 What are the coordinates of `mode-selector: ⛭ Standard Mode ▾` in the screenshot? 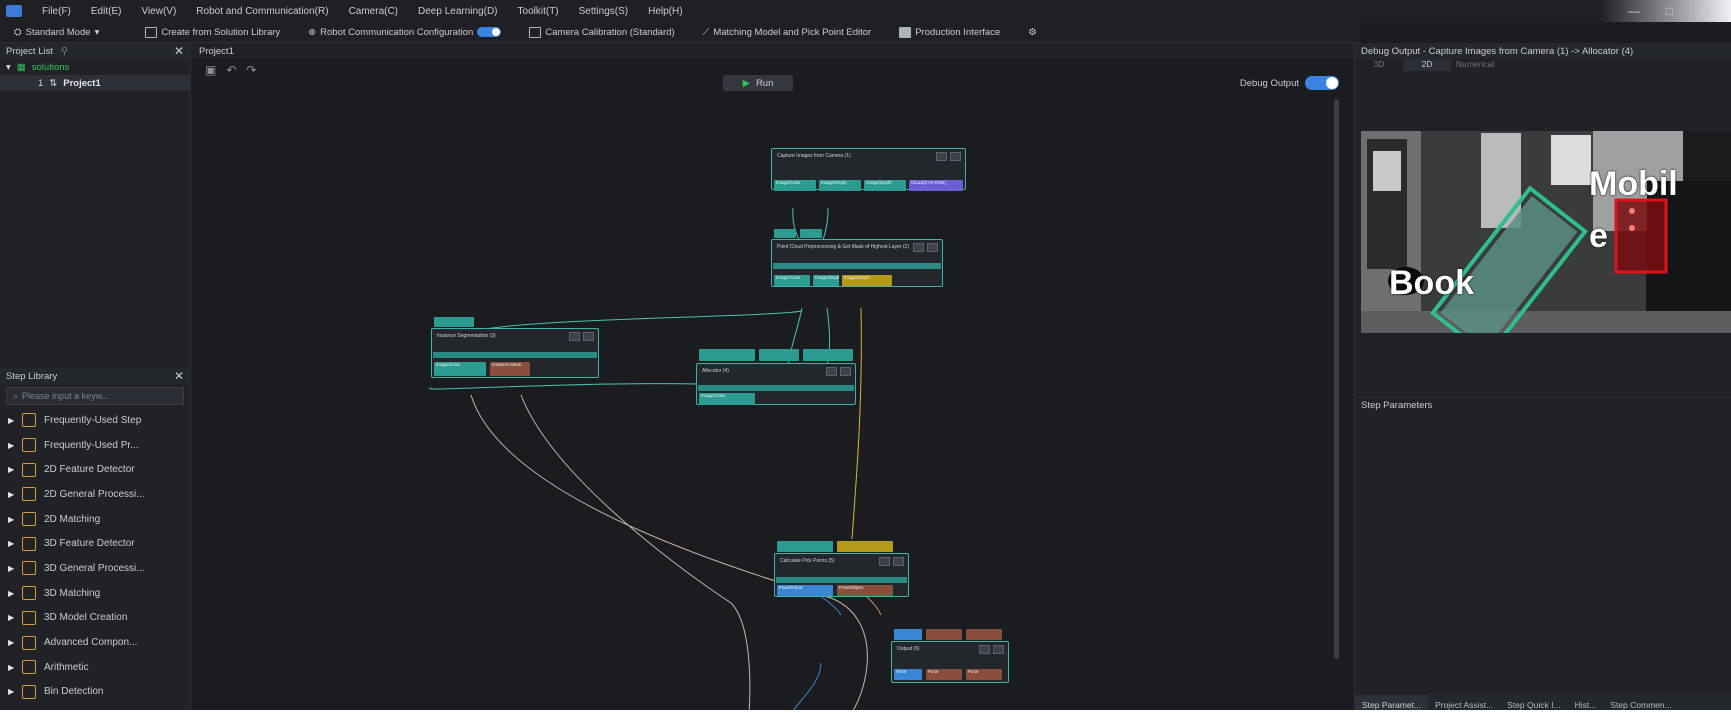 It's located at (56, 32).